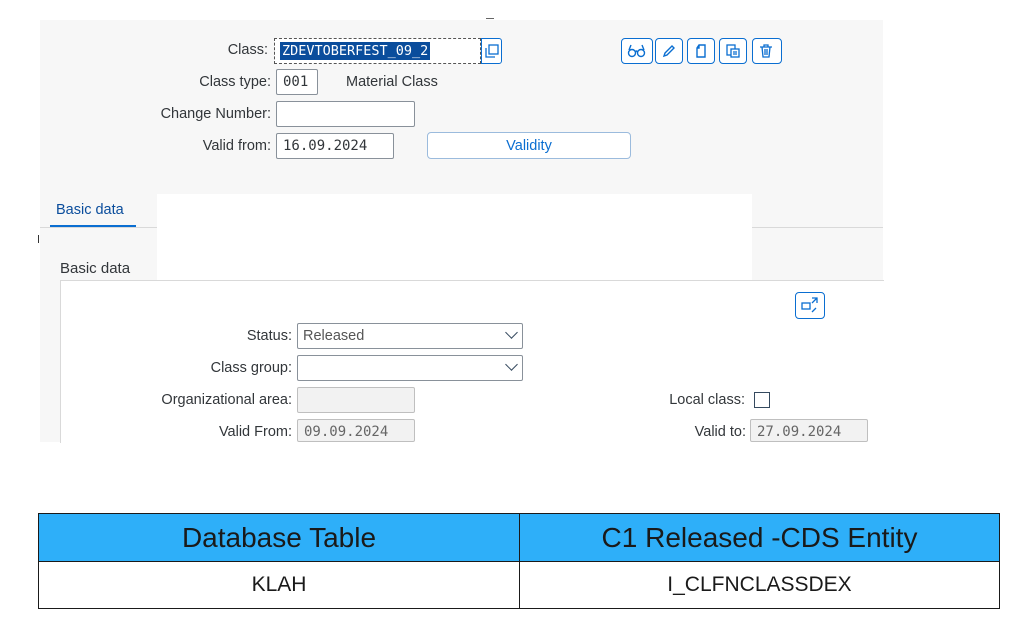 Image resolution: width=1021 pixels, height=631 pixels. I want to click on cell-cds-entity: I_CLFNCLASSDEX, so click(759, 585).